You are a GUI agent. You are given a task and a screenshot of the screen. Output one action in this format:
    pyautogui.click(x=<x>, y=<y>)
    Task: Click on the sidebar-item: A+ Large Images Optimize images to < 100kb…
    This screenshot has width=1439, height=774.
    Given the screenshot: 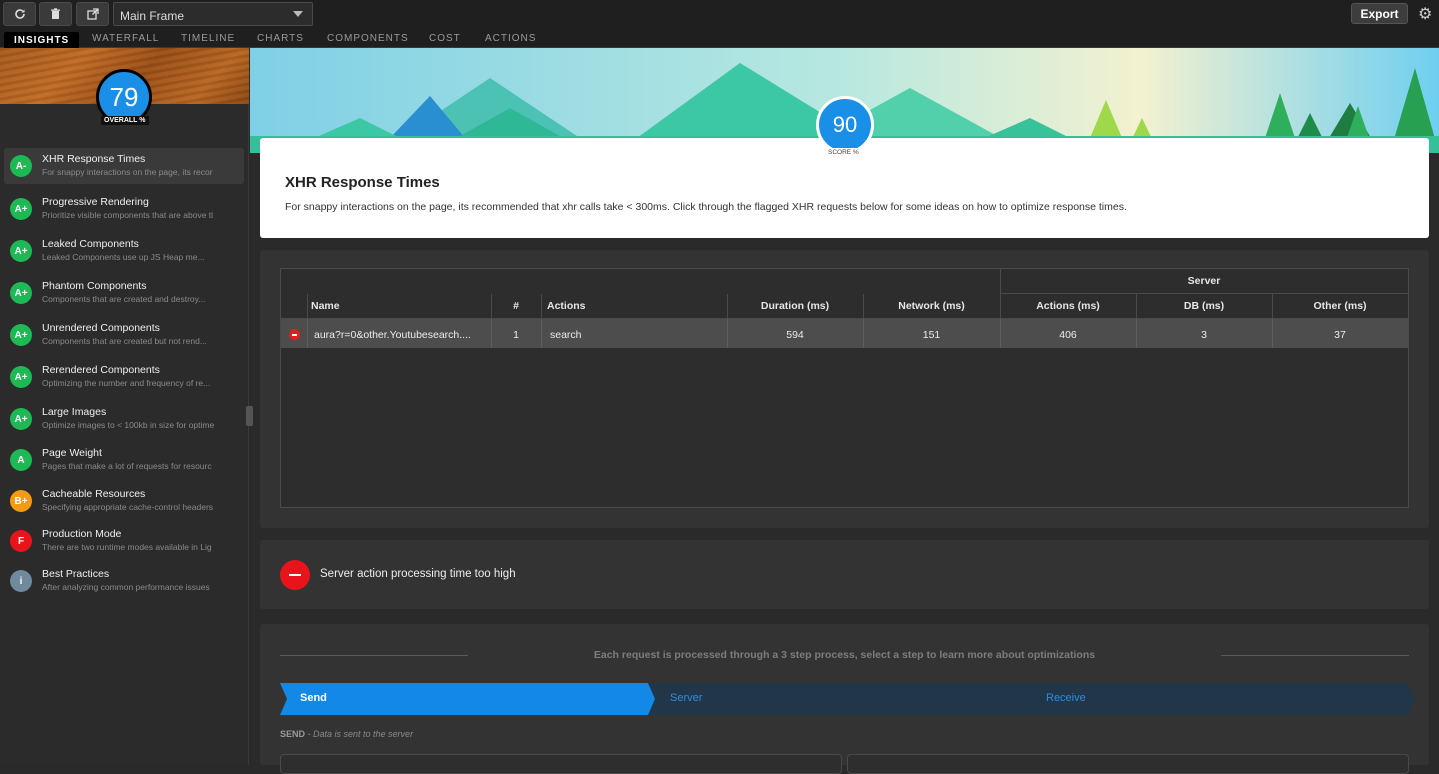 What is the action you would take?
    pyautogui.click(x=124, y=419)
    